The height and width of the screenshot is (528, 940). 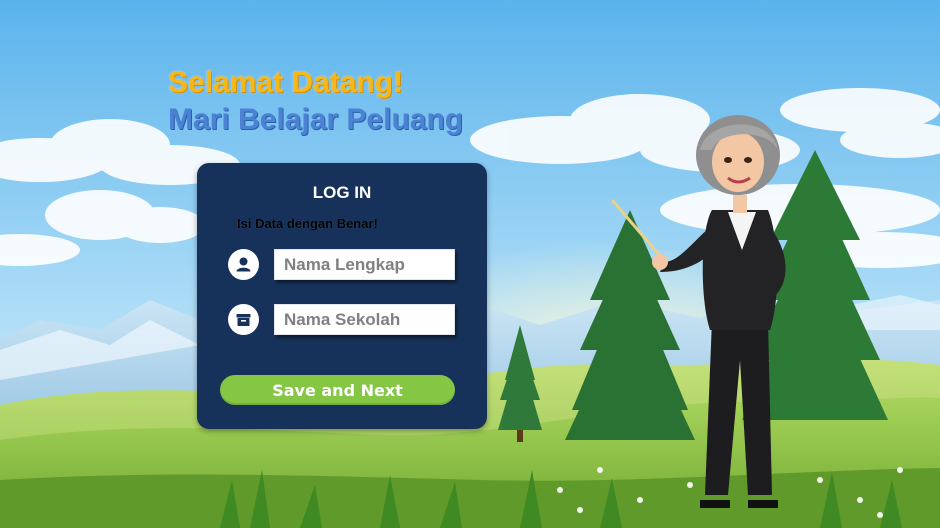 What do you see at coordinates (342, 192) in the screenshot?
I see `login-title: LOG IN` at bounding box center [342, 192].